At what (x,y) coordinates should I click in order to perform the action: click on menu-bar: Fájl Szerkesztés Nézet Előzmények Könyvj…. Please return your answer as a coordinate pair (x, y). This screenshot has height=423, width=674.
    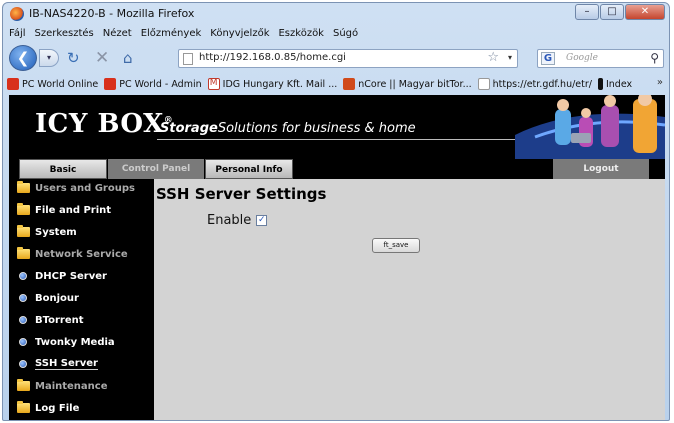
    Looking at the image, I should click on (336, 34).